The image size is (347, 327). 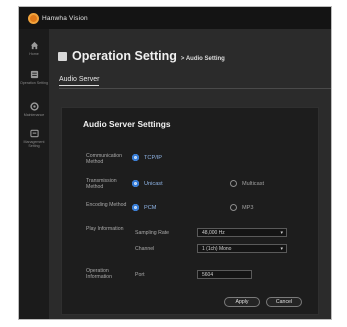 What do you see at coordinates (253, 183) in the screenshot?
I see `radio-label: Multicast` at bounding box center [253, 183].